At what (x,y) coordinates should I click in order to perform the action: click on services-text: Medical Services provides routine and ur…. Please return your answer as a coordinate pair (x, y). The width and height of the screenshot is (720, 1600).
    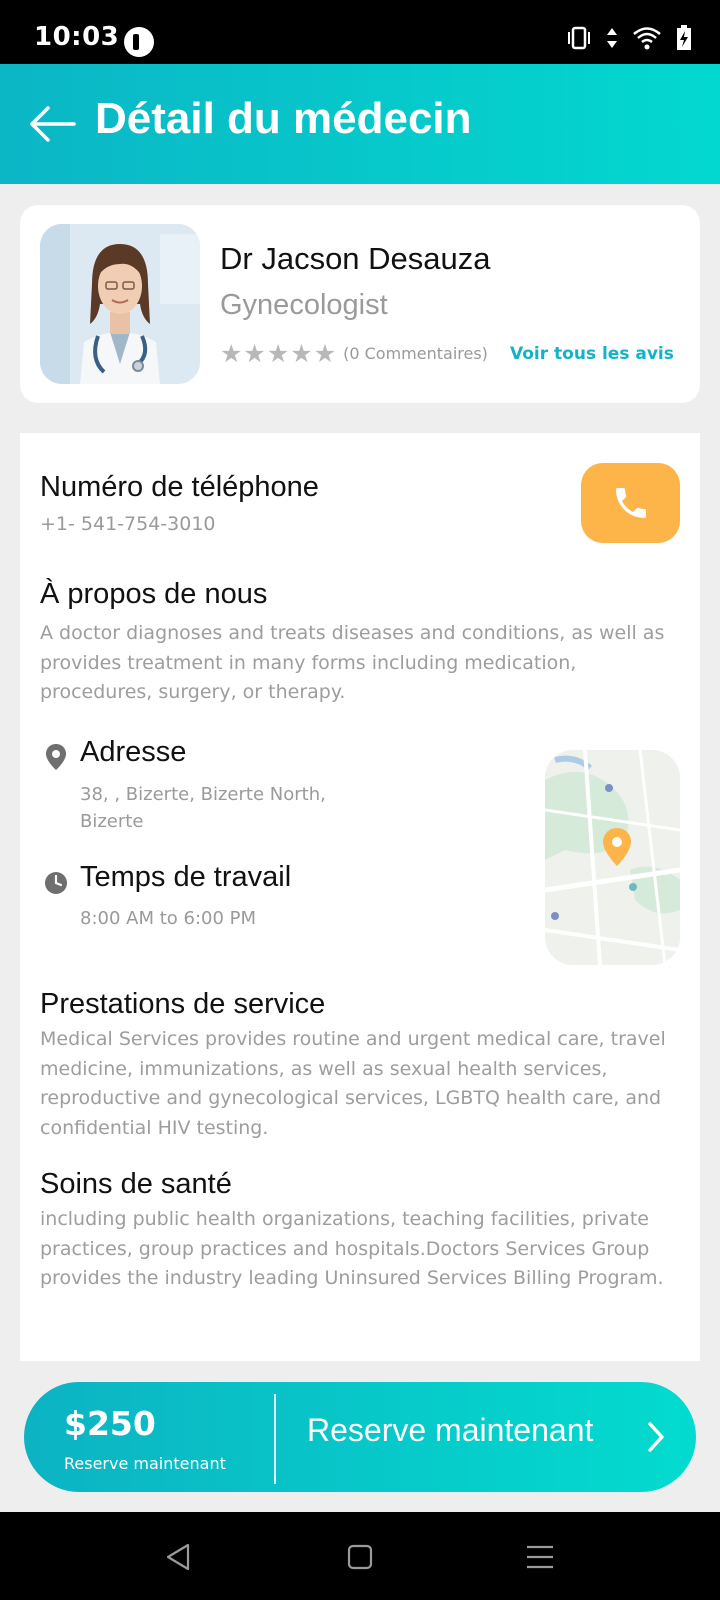
    Looking at the image, I should click on (353, 1083).